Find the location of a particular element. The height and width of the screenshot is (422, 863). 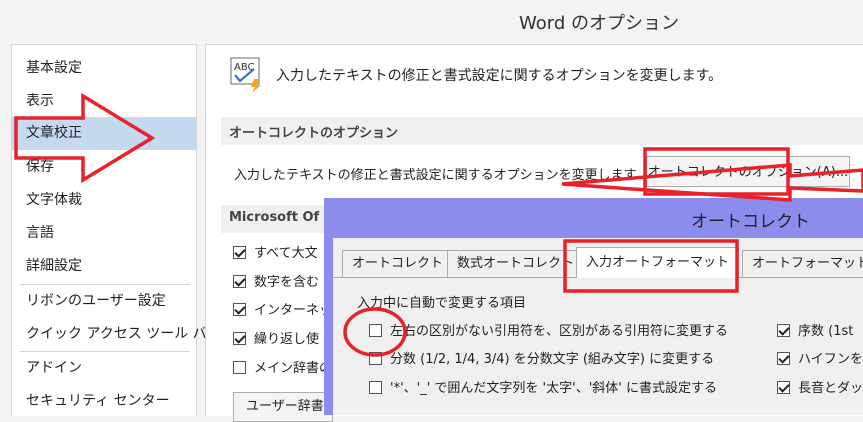

title-bar: Word のオプション is located at coordinates (431, 20).